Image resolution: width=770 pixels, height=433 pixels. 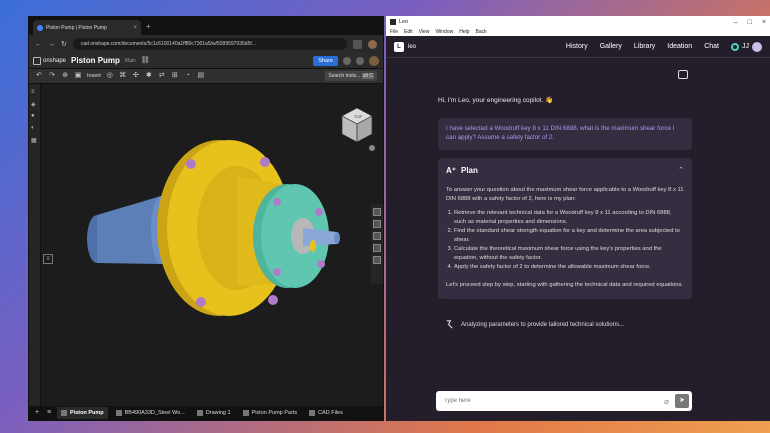 What do you see at coordinates (764, 22) in the screenshot?
I see `close-icon: ×` at bounding box center [764, 22].